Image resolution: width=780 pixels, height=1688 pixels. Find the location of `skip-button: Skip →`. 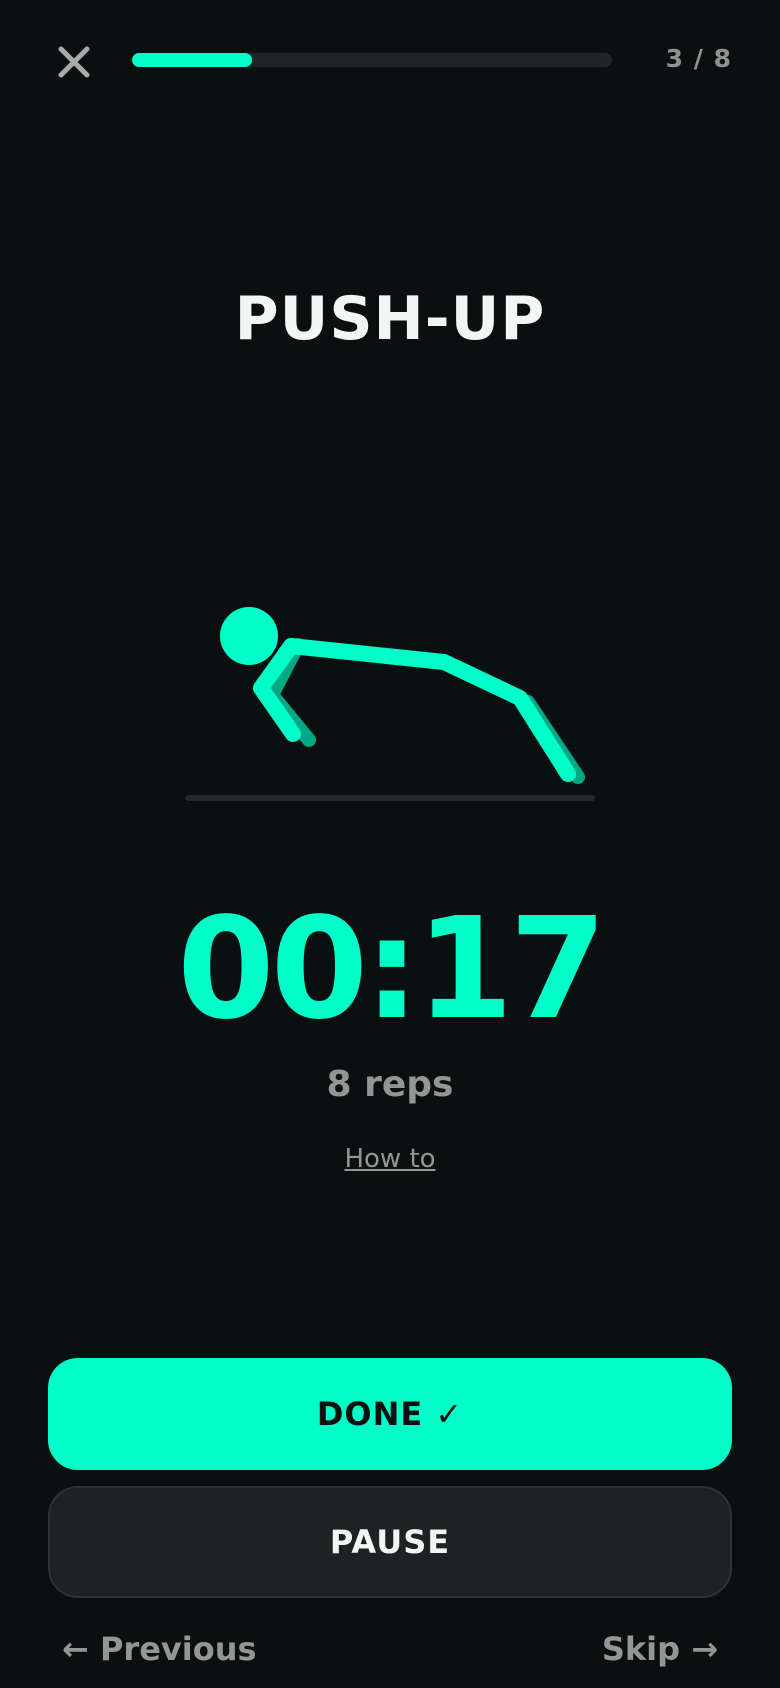

skip-button: Skip → is located at coordinates (660, 1649).